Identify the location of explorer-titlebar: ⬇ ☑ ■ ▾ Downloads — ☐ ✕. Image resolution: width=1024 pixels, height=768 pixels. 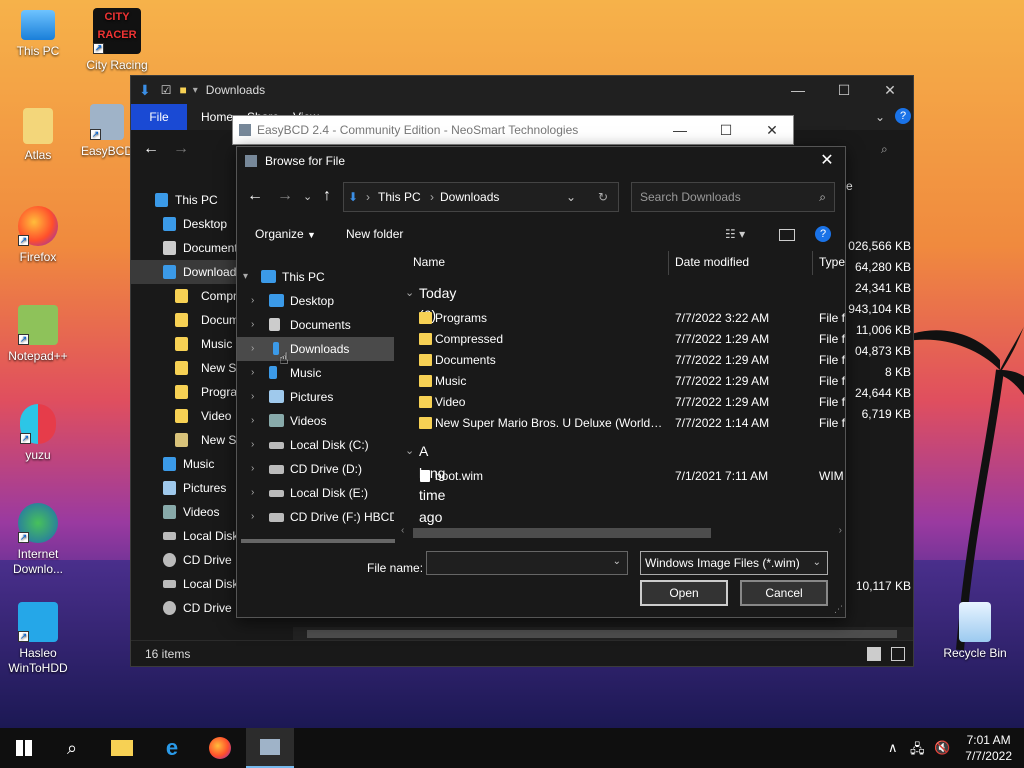
(522, 90).